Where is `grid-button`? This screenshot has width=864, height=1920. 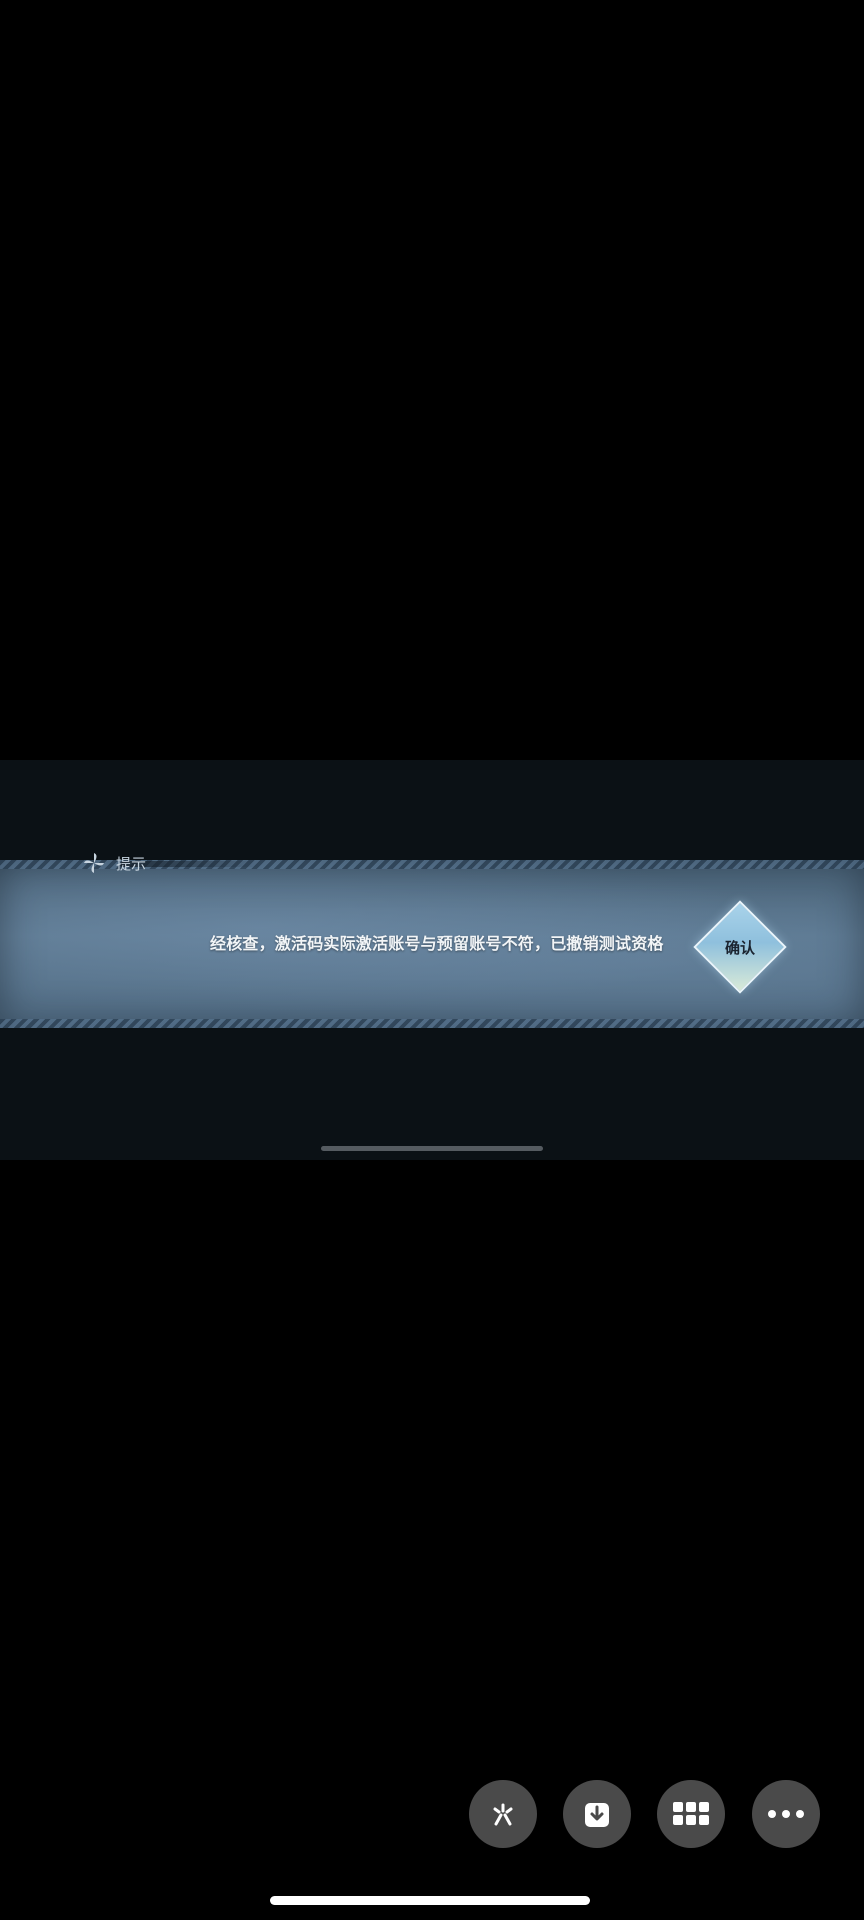
grid-button is located at coordinates (691, 1814).